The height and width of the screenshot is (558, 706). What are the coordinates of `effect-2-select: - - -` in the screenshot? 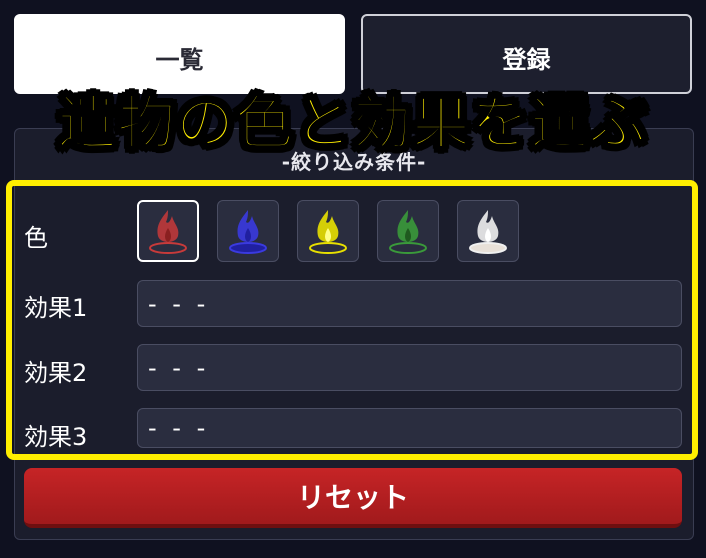 It's located at (409, 367).